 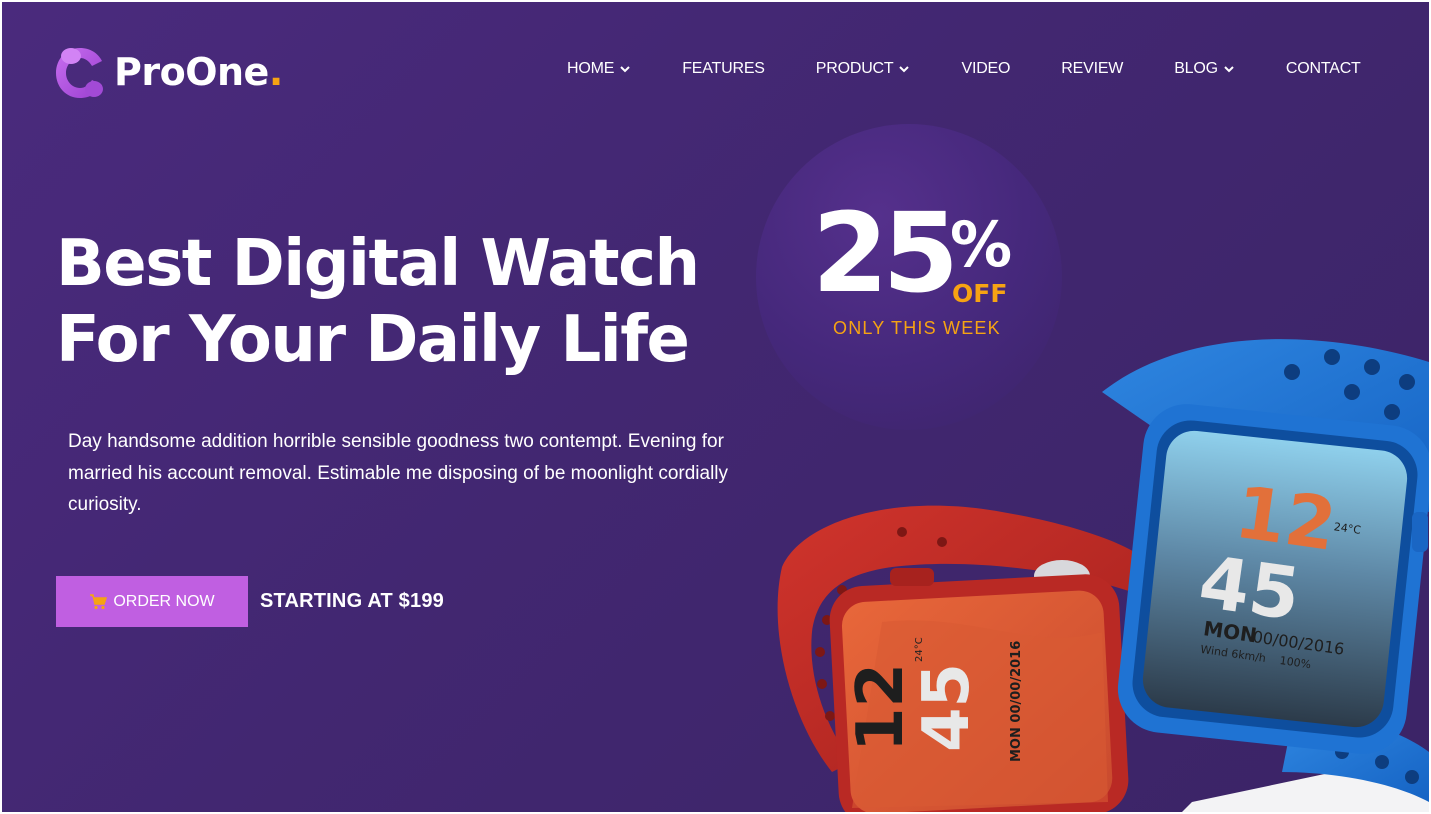 I want to click on order-now-button: ORDER NOW, so click(x=152, y=601).